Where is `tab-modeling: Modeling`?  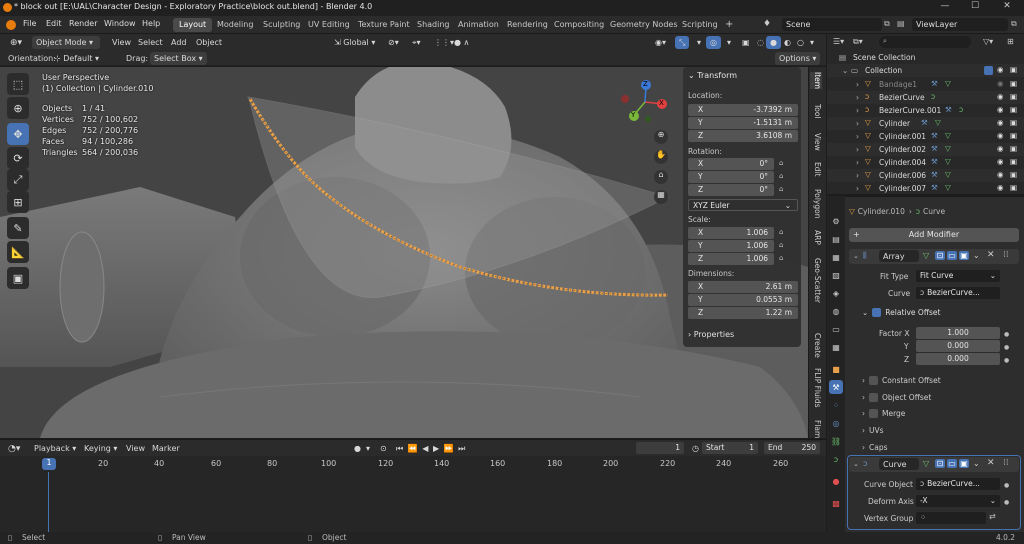
tab-modeling: Modeling is located at coordinates (235, 25).